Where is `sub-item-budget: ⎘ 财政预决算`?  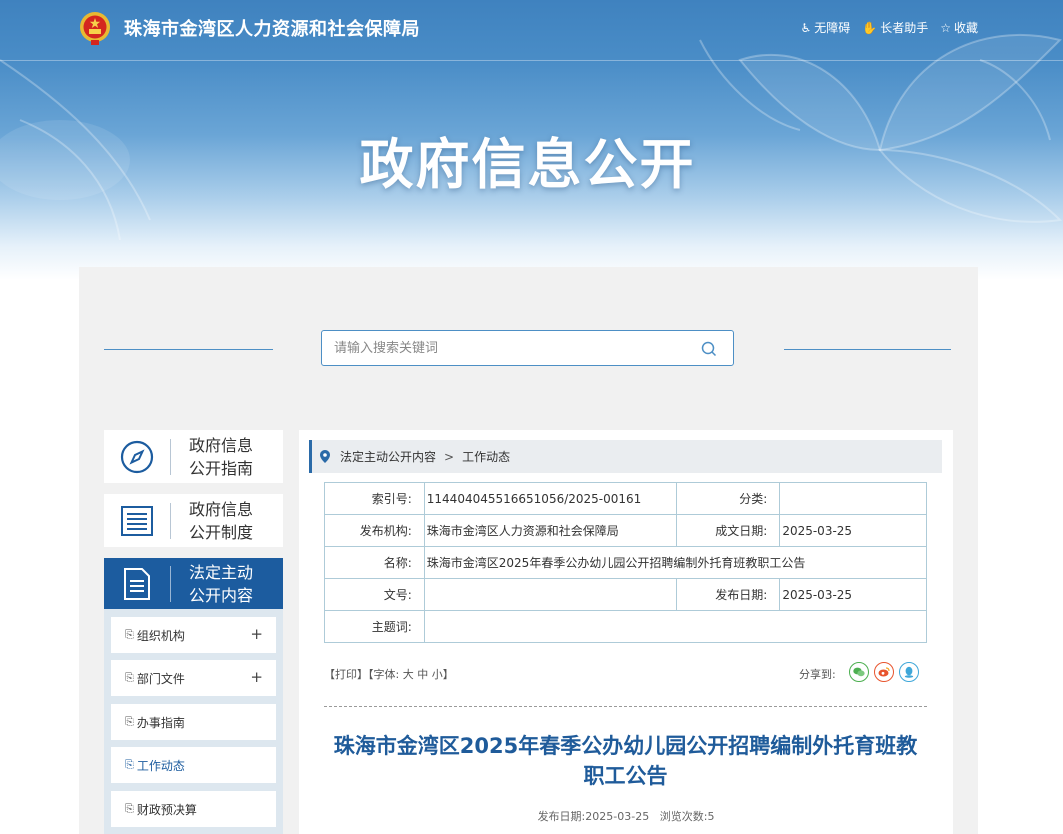 sub-item-budget: ⎘ 财政预决算 is located at coordinates (193, 809).